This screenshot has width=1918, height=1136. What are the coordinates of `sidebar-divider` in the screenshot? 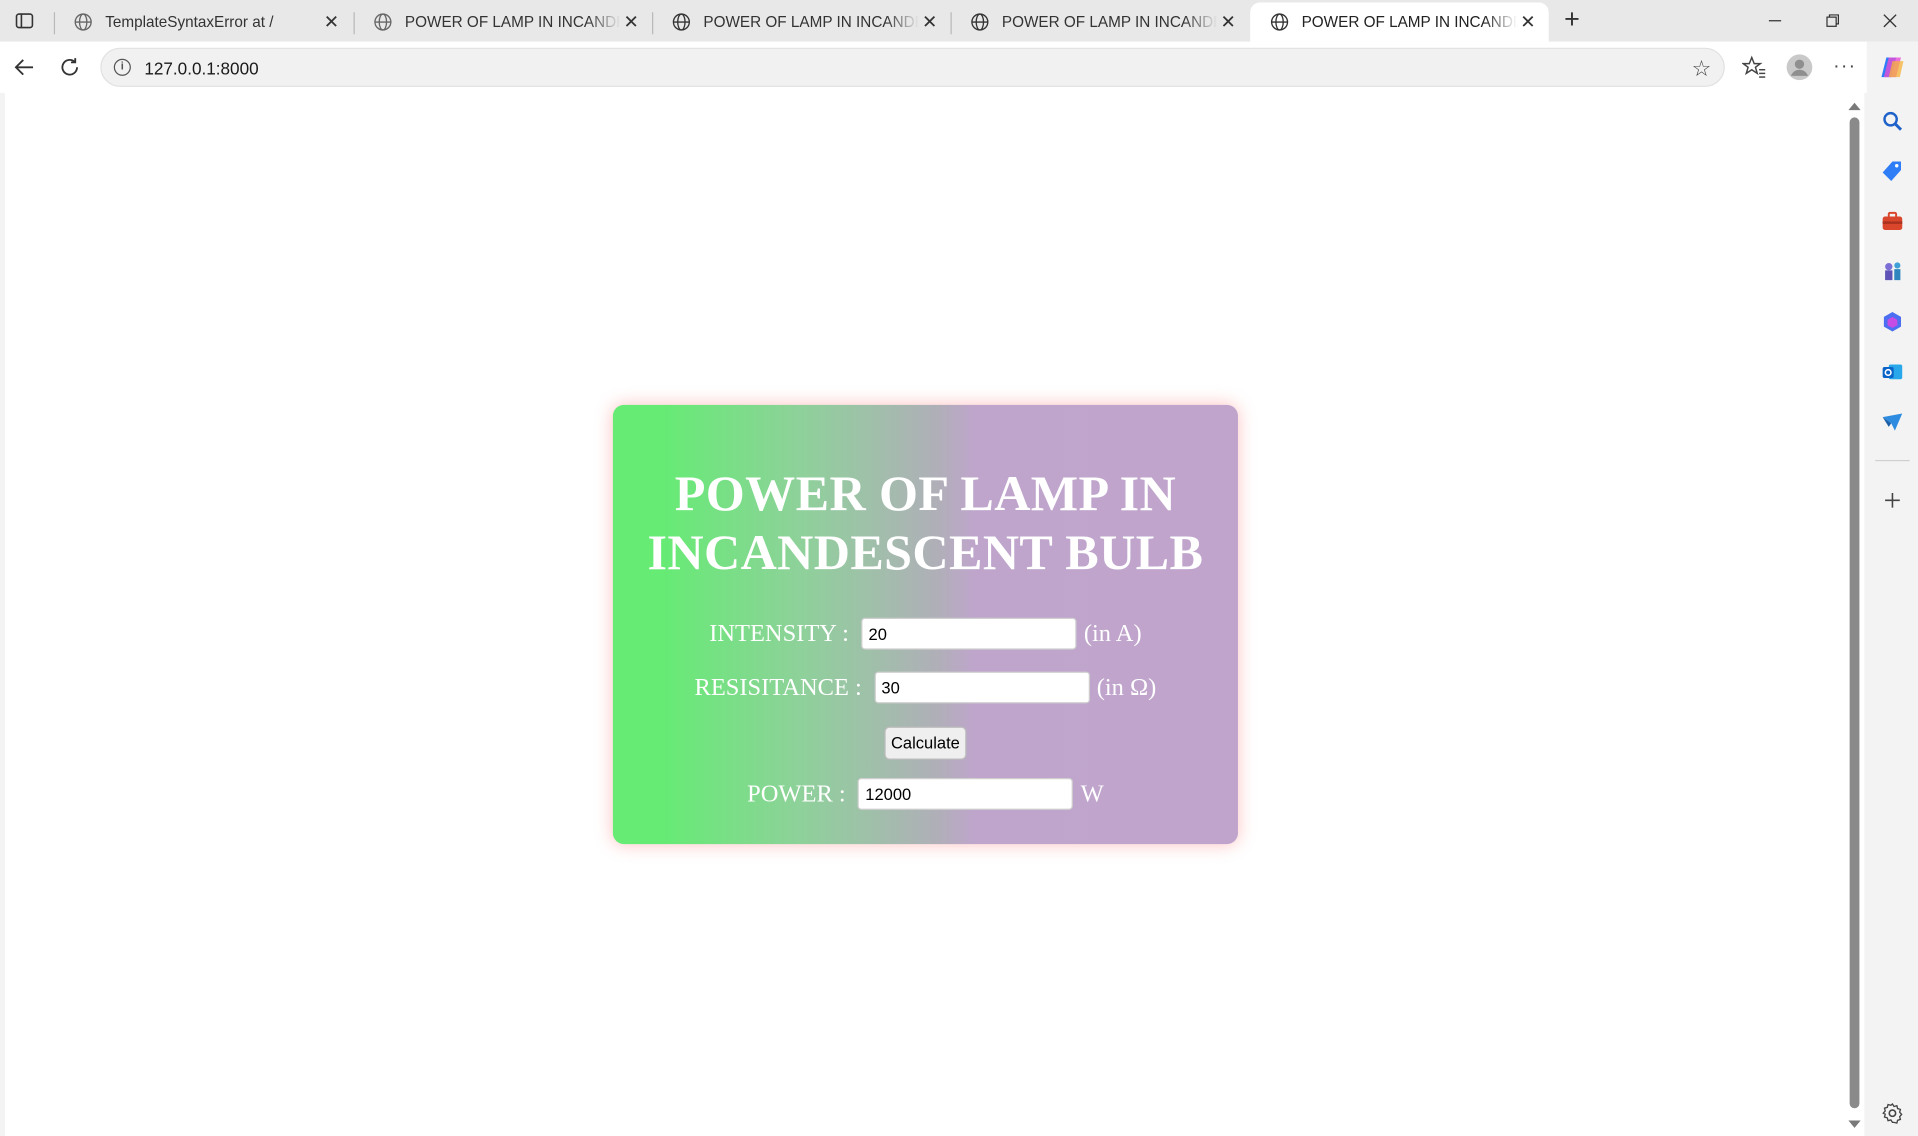 It's located at (1892, 460).